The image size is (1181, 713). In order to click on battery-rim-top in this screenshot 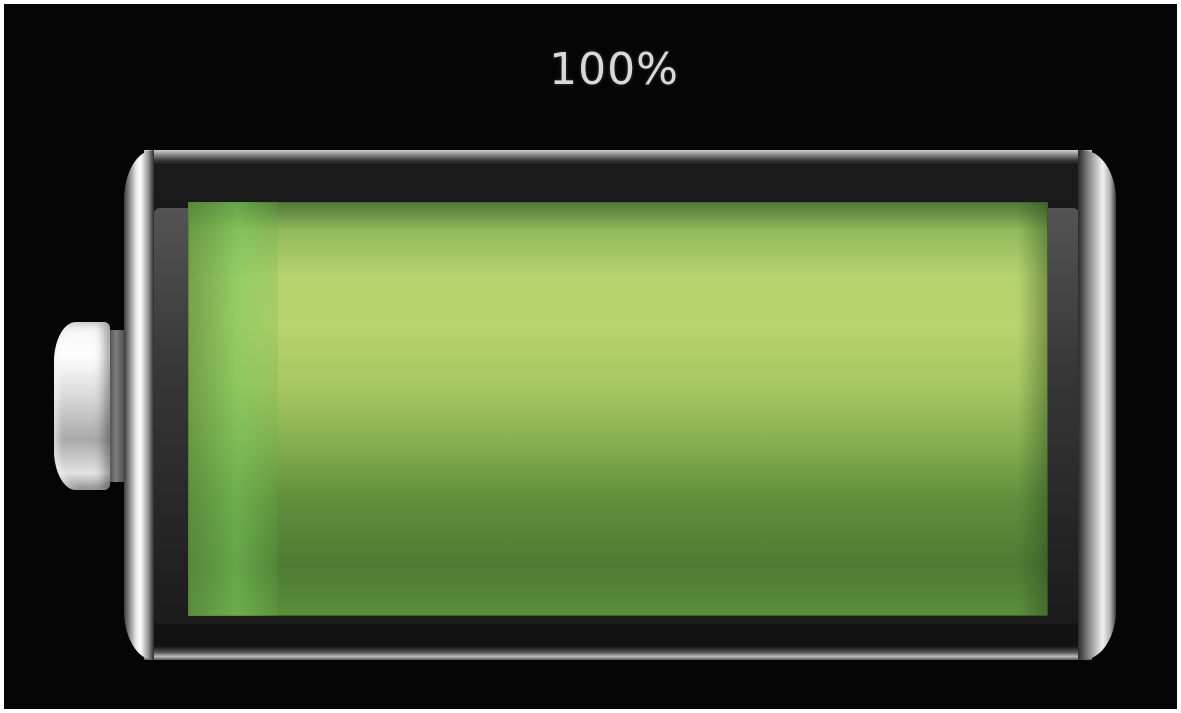, I will do `click(618, 156)`.